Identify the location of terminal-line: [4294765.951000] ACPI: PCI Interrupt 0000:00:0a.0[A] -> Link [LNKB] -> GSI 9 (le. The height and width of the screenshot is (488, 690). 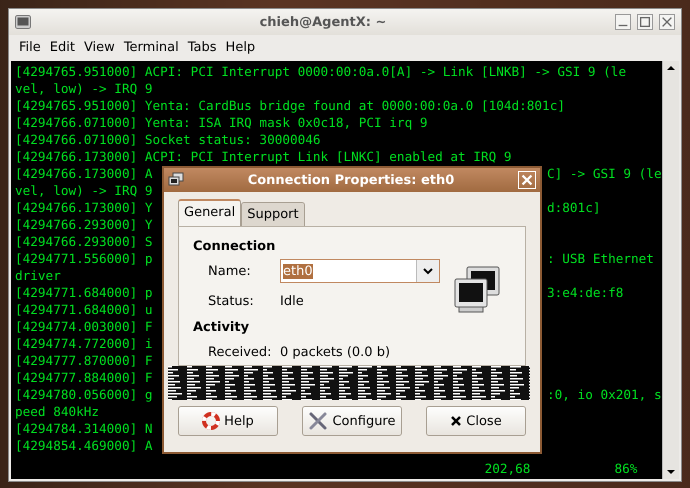
(320, 71).